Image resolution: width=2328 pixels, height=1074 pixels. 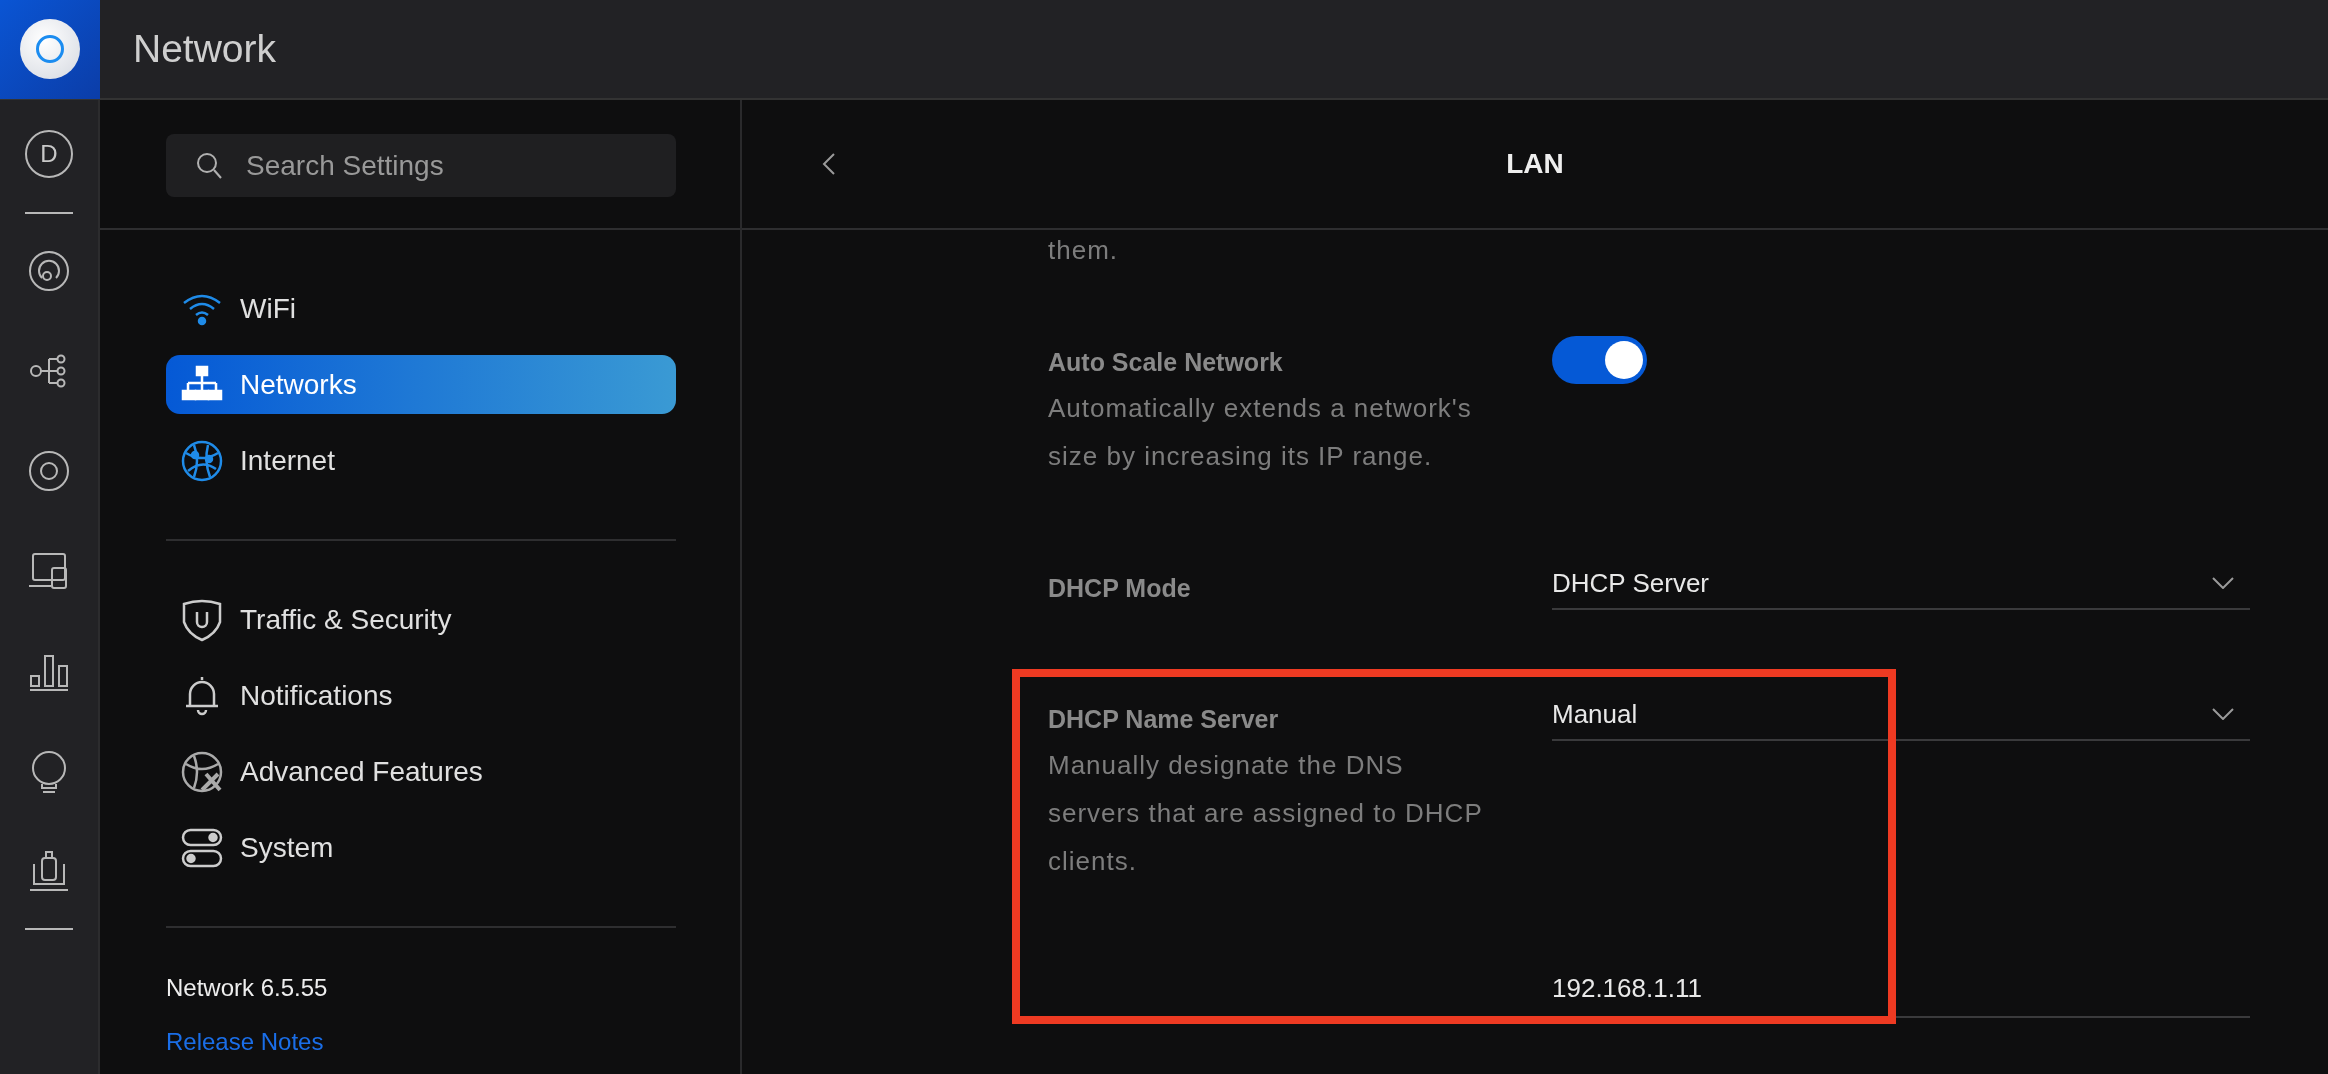 What do you see at coordinates (1084, 250) in the screenshot?
I see `setting-description: them.` at bounding box center [1084, 250].